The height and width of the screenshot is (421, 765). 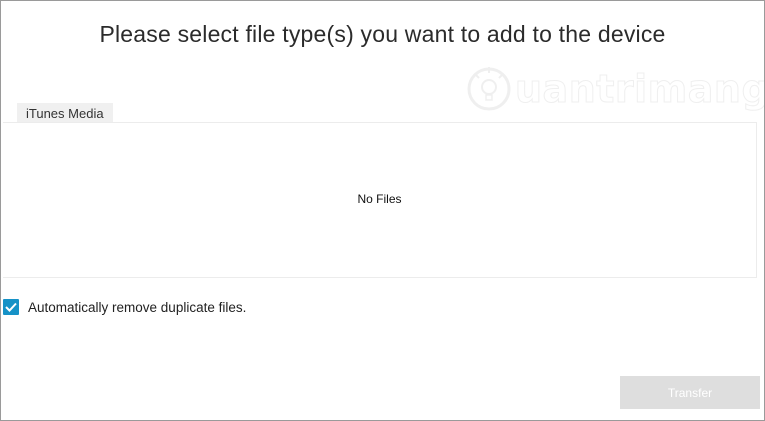 I want to click on empty-list-message: No Files, so click(x=379, y=199).